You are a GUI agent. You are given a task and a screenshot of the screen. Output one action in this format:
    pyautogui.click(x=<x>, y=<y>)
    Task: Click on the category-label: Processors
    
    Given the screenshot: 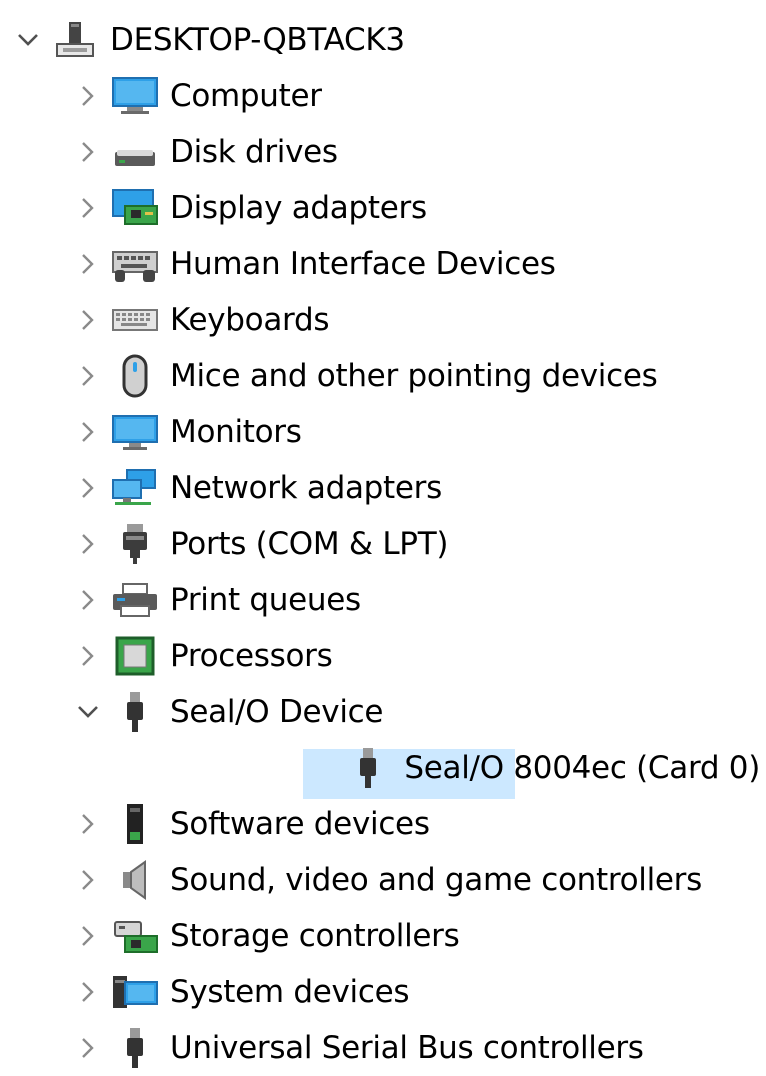 What is the action you would take?
    pyautogui.click(x=251, y=656)
    